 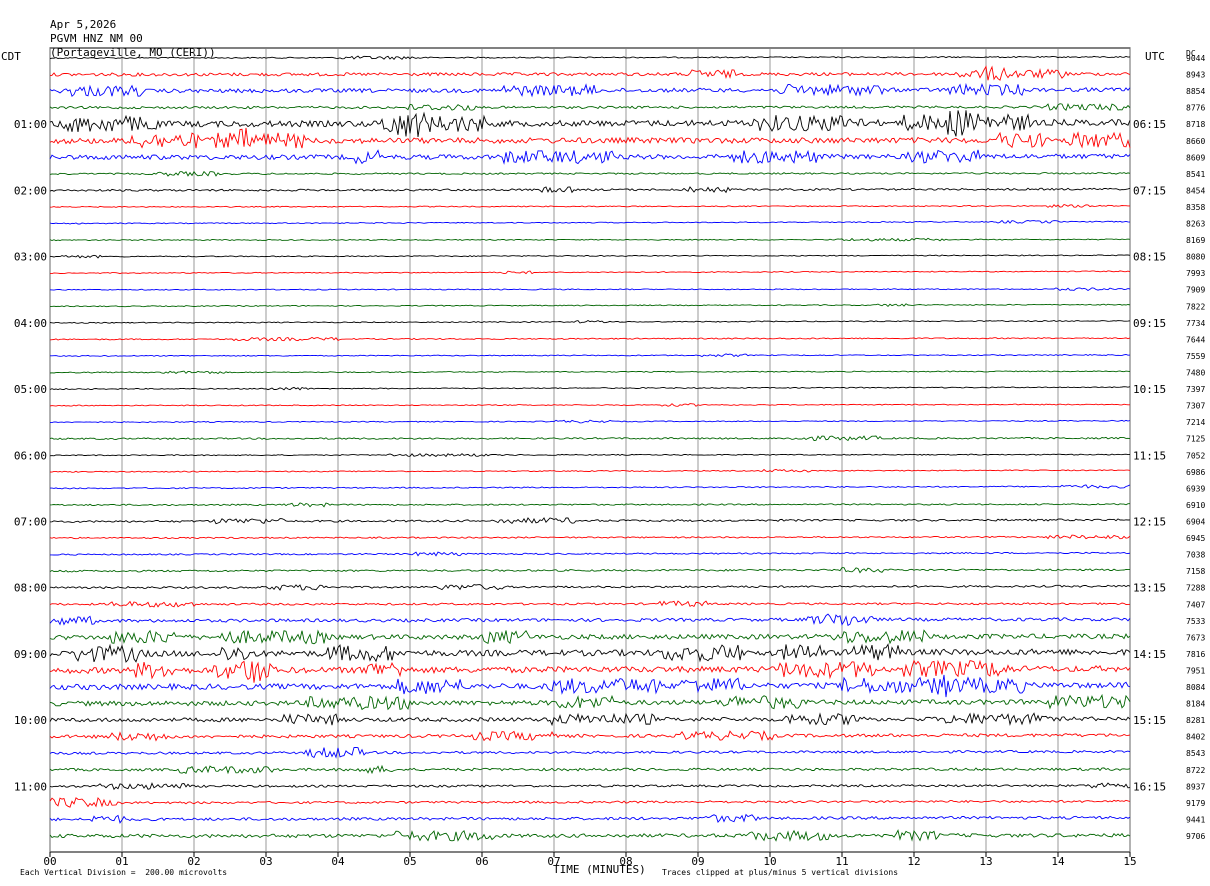 I want to click on x-tick-label: 02, so click(x=193, y=861).